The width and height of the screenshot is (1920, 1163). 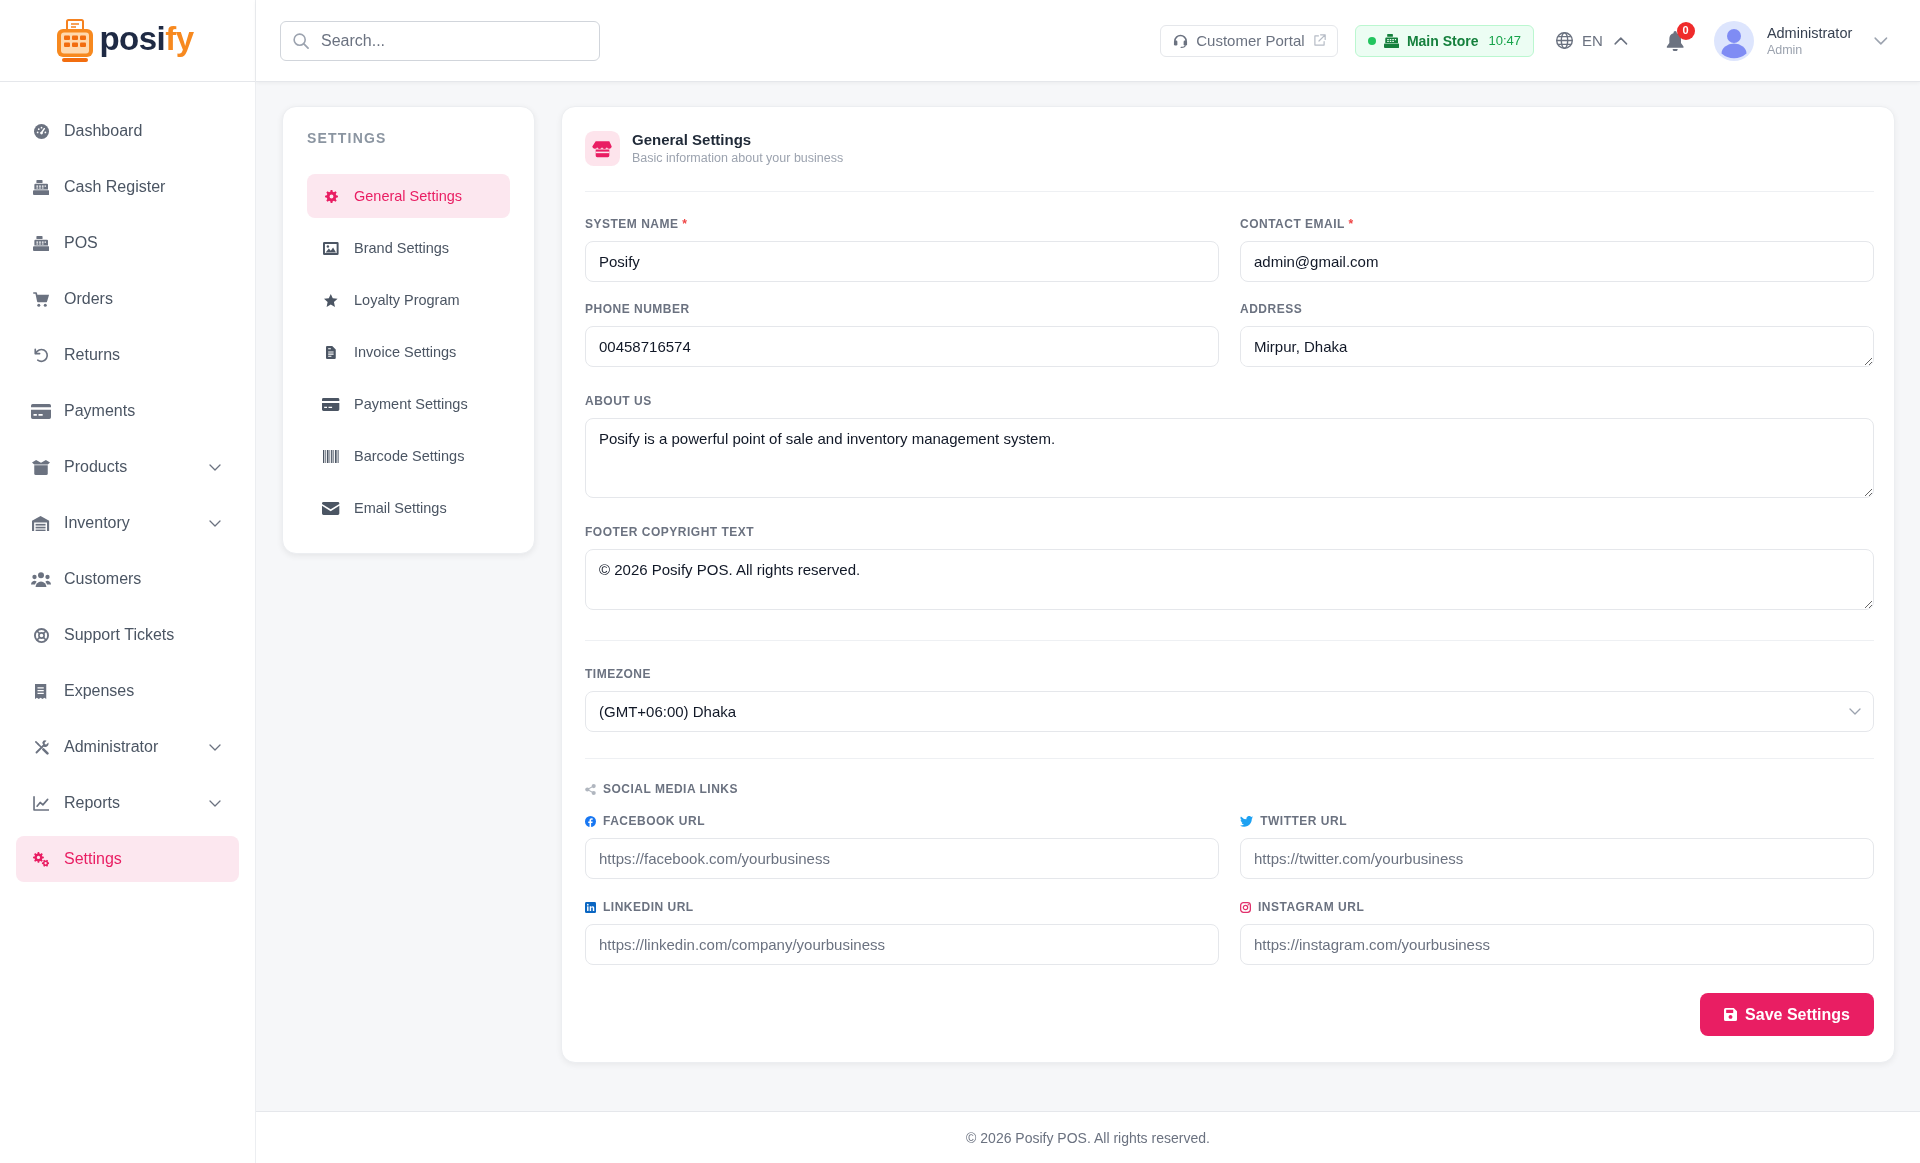 I want to click on text-area: Posify is a powerful point of sale and inventory management system., so click(x=1229, y=458).